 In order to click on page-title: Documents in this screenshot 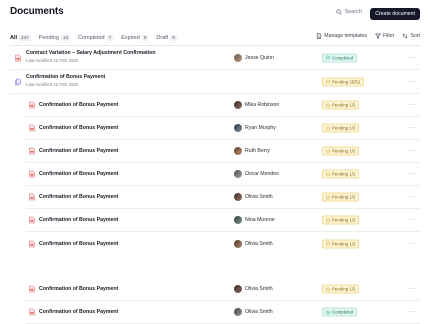, I will do `click(37, 11)`.